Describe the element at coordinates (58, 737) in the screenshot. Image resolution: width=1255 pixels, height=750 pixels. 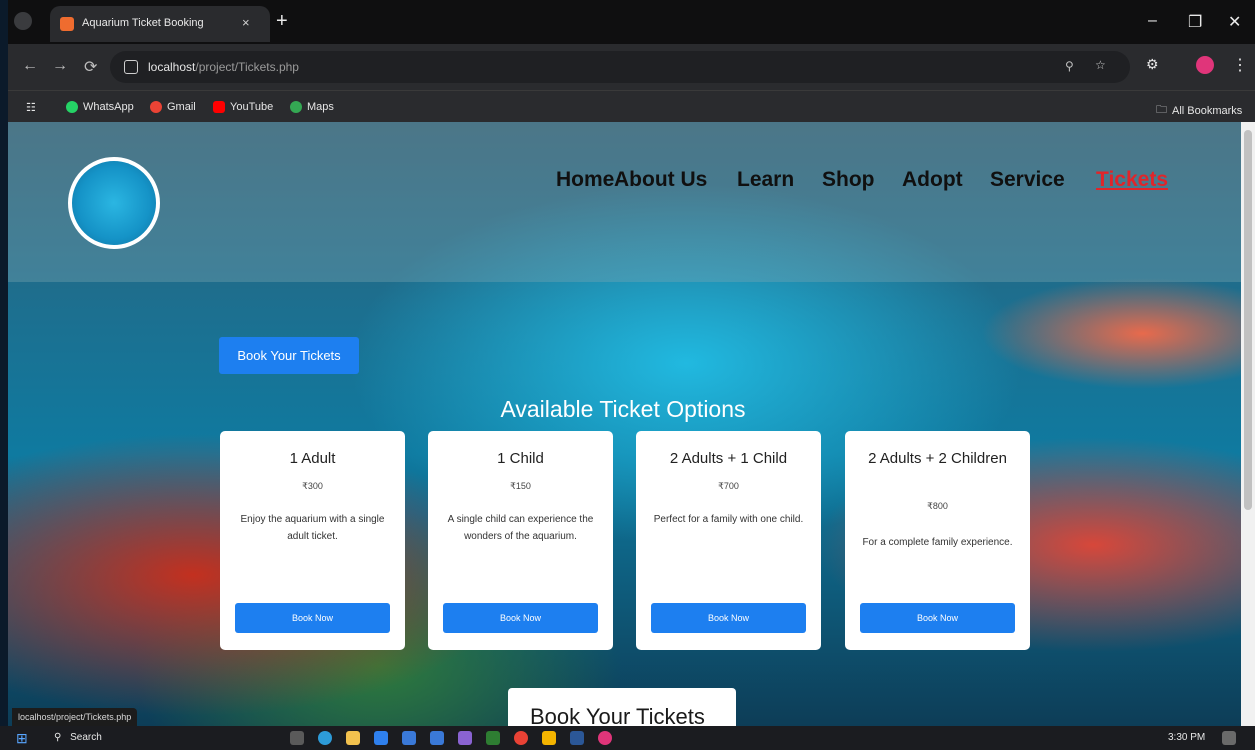
I see `search-icon: ⚲` at that location.